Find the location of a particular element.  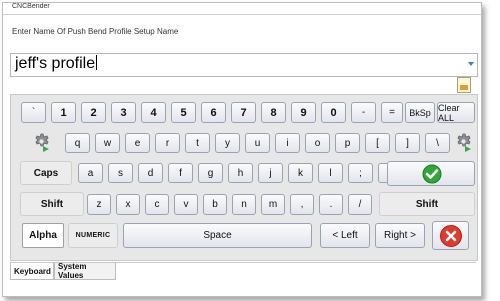

text-caret is located at coordinates (97, 62).